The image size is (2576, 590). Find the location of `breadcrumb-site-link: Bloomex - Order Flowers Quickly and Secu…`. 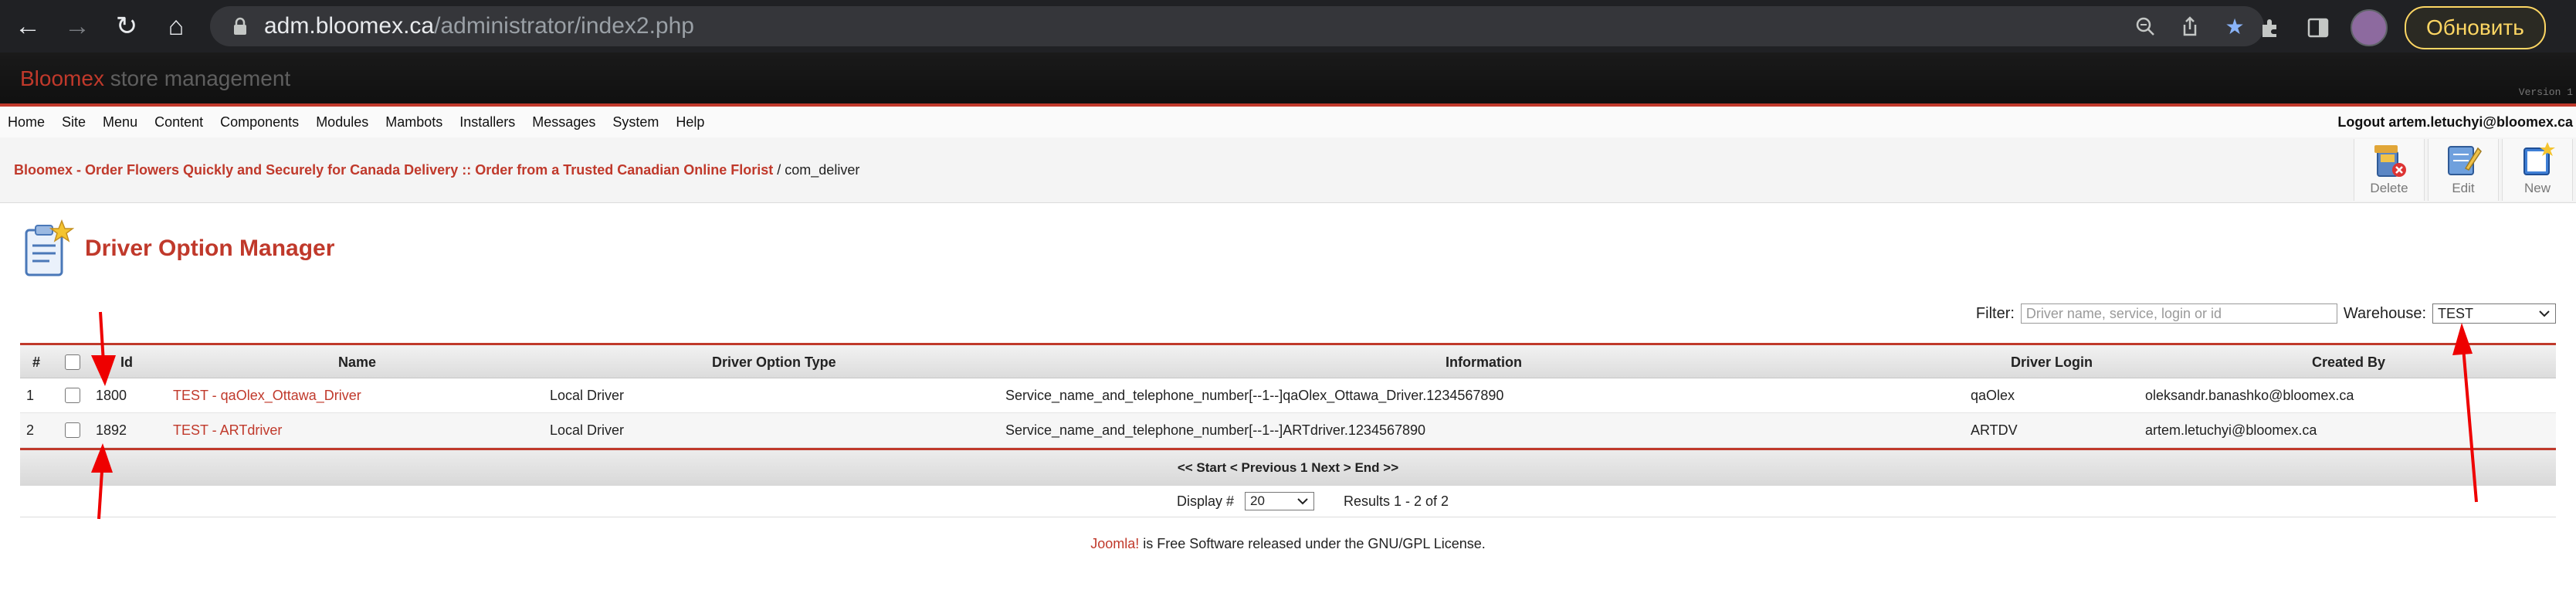

breadcrumb-site-link: Bloomex - Order Flowers Quickly and Secu… is located at coordinates (393, 170).